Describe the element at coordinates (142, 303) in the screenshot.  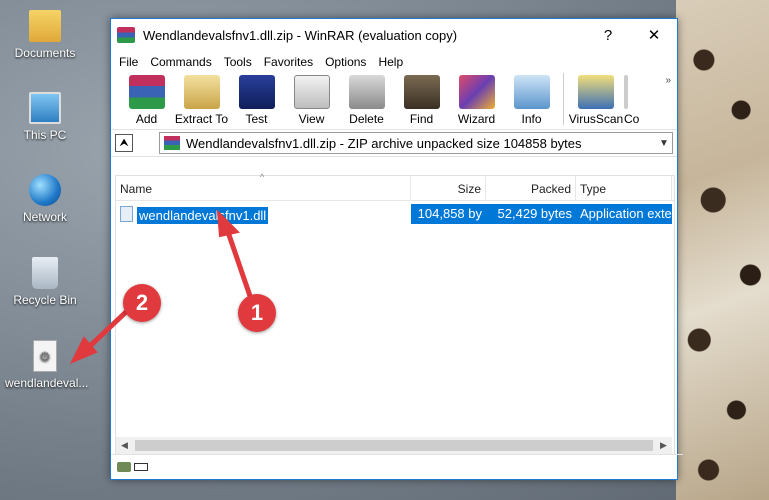
I see `step-badge-2: 2` at that location.